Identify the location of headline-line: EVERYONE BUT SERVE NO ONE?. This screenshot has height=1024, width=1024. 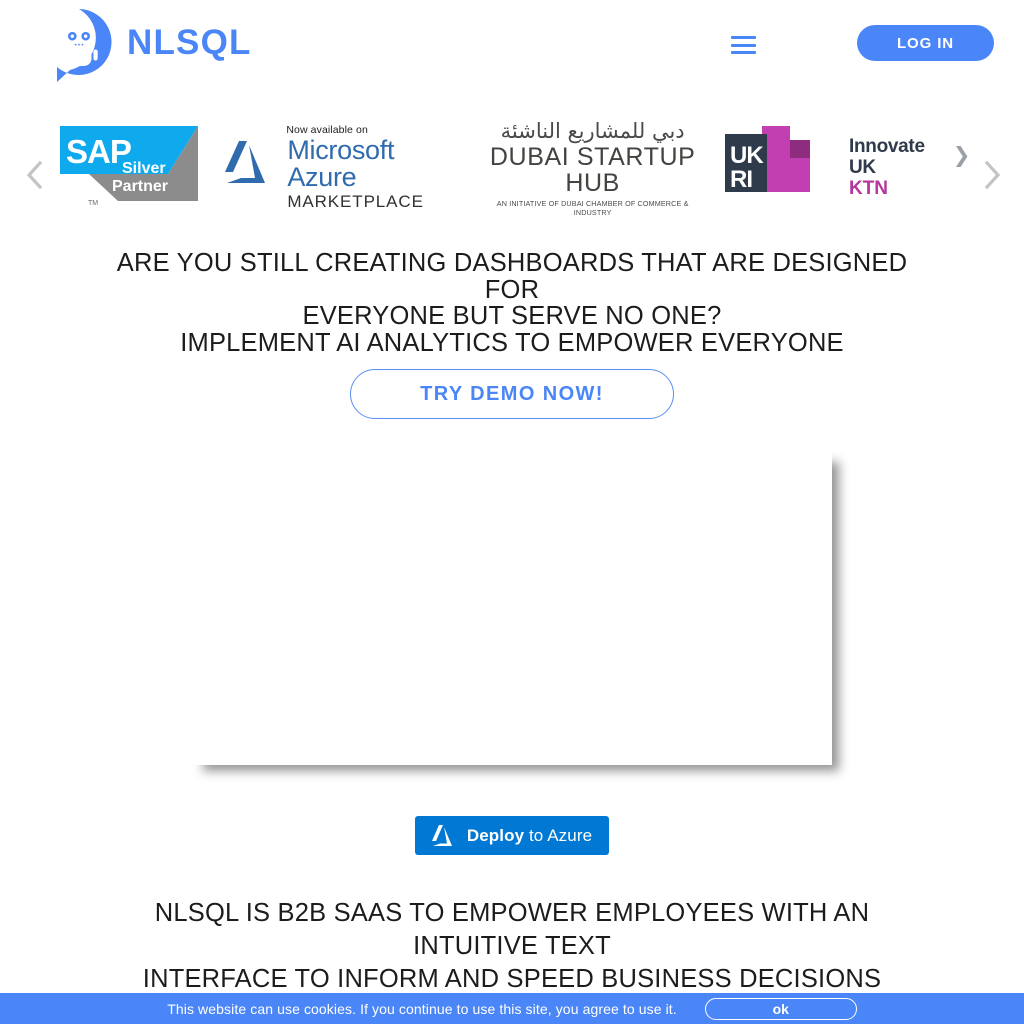
(512, 316).